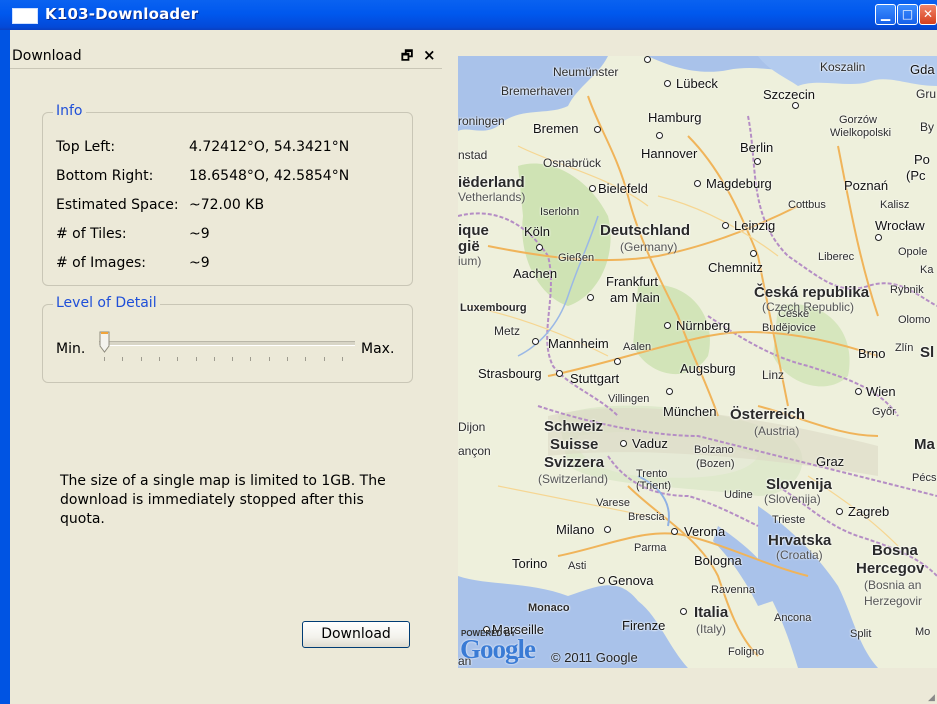 This screenshot has height=704, width=937. I want to click on map-city: (Bozen), so click(715, 464).